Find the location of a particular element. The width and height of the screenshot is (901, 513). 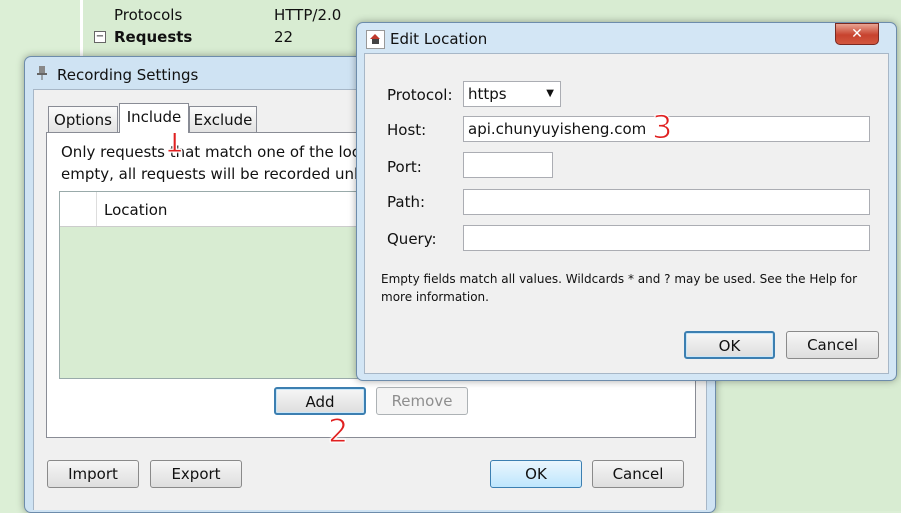

close-icon: ✕ is located at coordinates (857, 34).